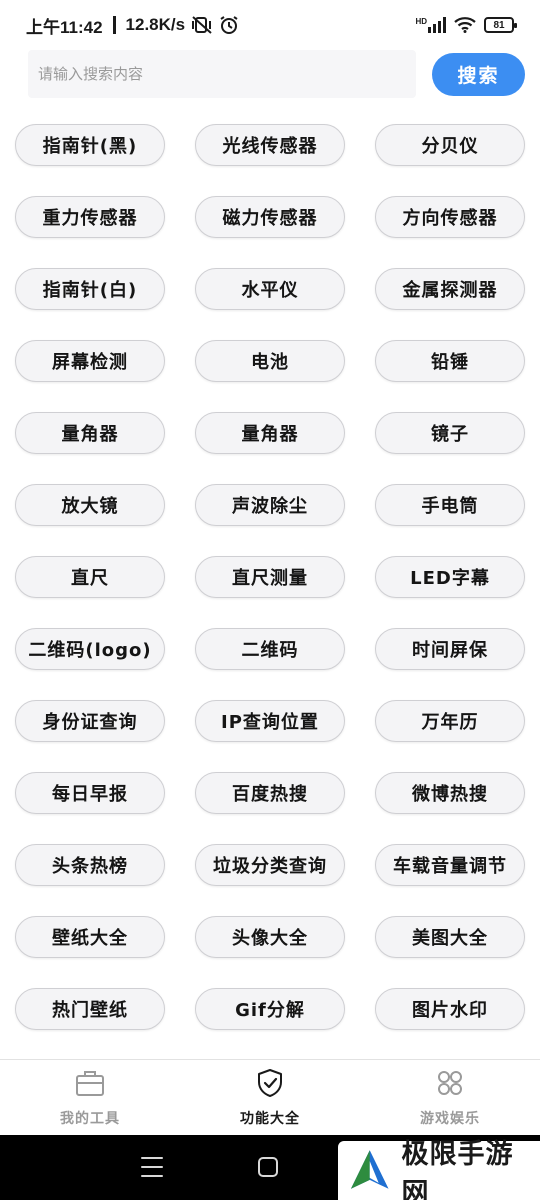 This screenshot has width=540, height=1200. I want to click on tool-button: 头条热榜, so click(90, 865).